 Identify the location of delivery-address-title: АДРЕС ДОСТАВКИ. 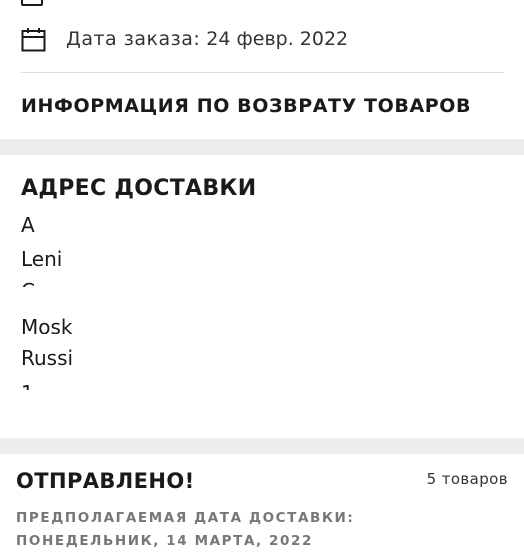
(139, 188).